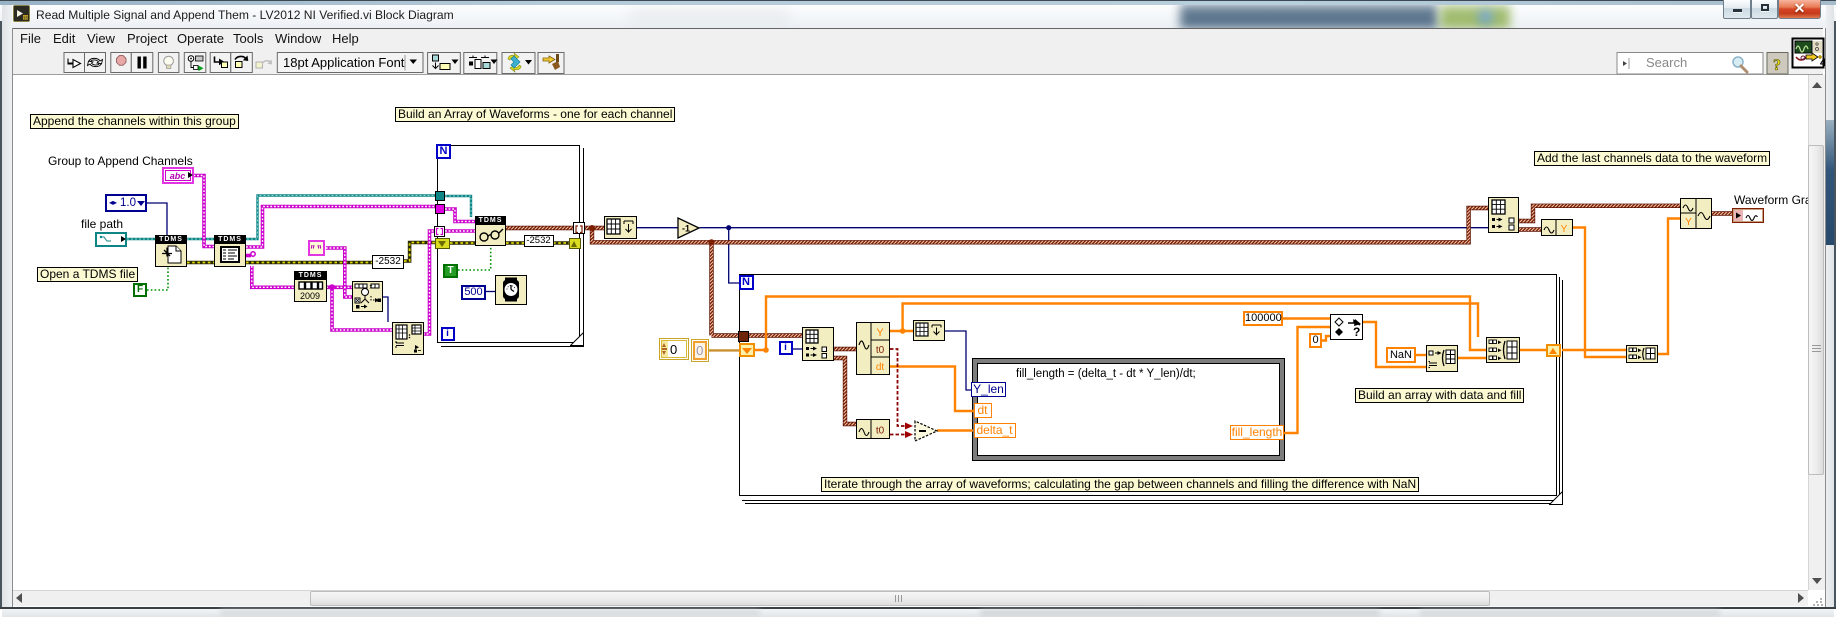 The width and height of the screenshot is (1836, 617). Describe the element at coordinates (371, 288) in the screenshot. I see `svg-text: x` at that location.